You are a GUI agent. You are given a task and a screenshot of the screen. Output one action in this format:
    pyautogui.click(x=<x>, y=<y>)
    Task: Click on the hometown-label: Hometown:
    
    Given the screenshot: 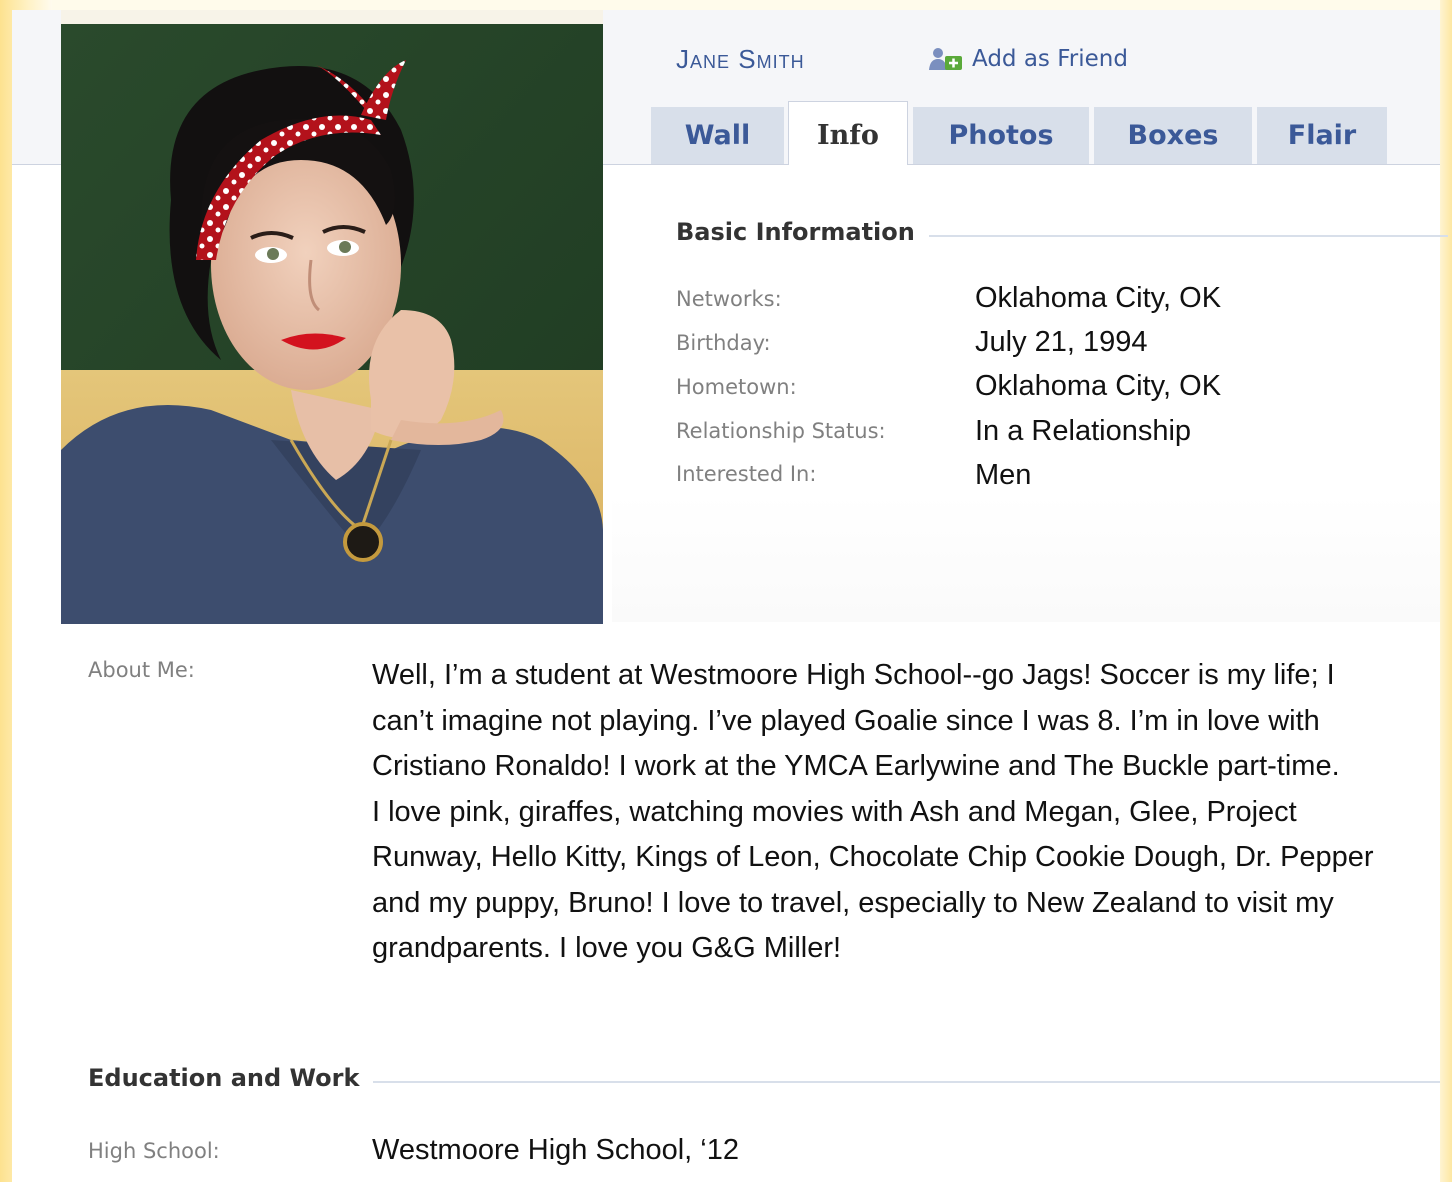 What is the action you would take?
    pyautogui.click(x=736, y=387)
    